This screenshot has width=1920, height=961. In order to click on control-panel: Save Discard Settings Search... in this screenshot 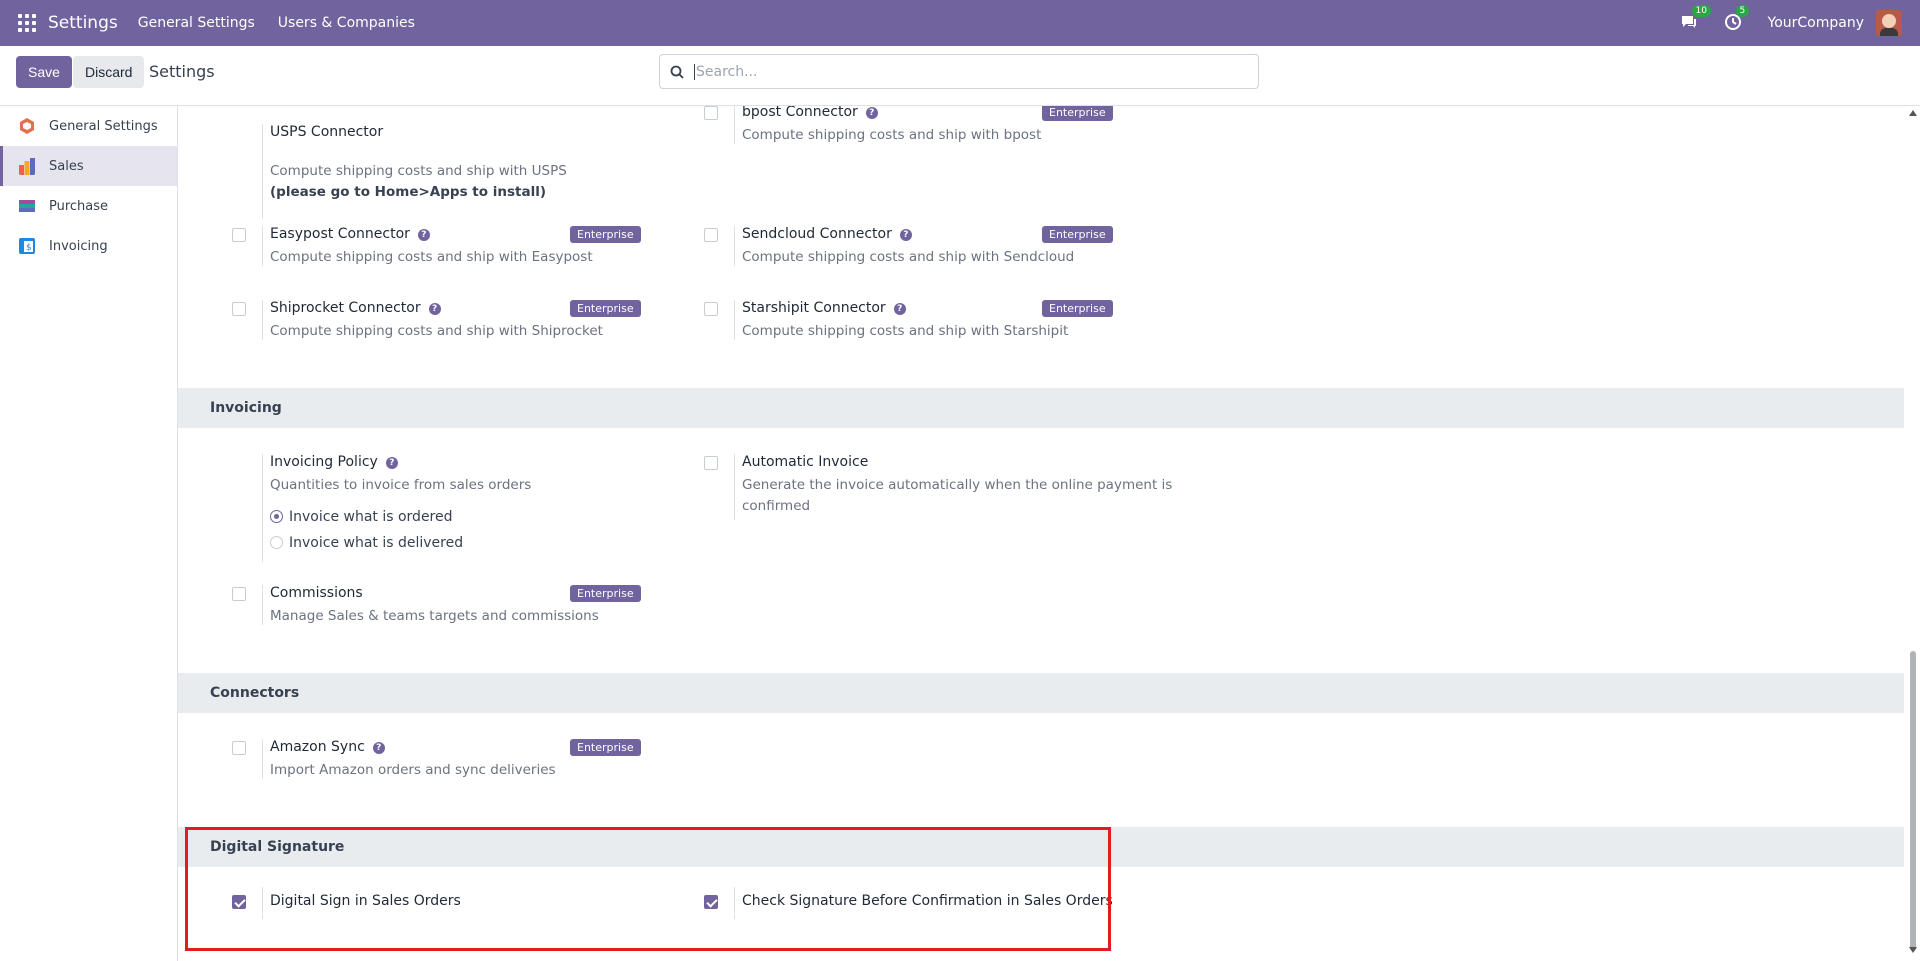, I will do `click(960, 76)`.